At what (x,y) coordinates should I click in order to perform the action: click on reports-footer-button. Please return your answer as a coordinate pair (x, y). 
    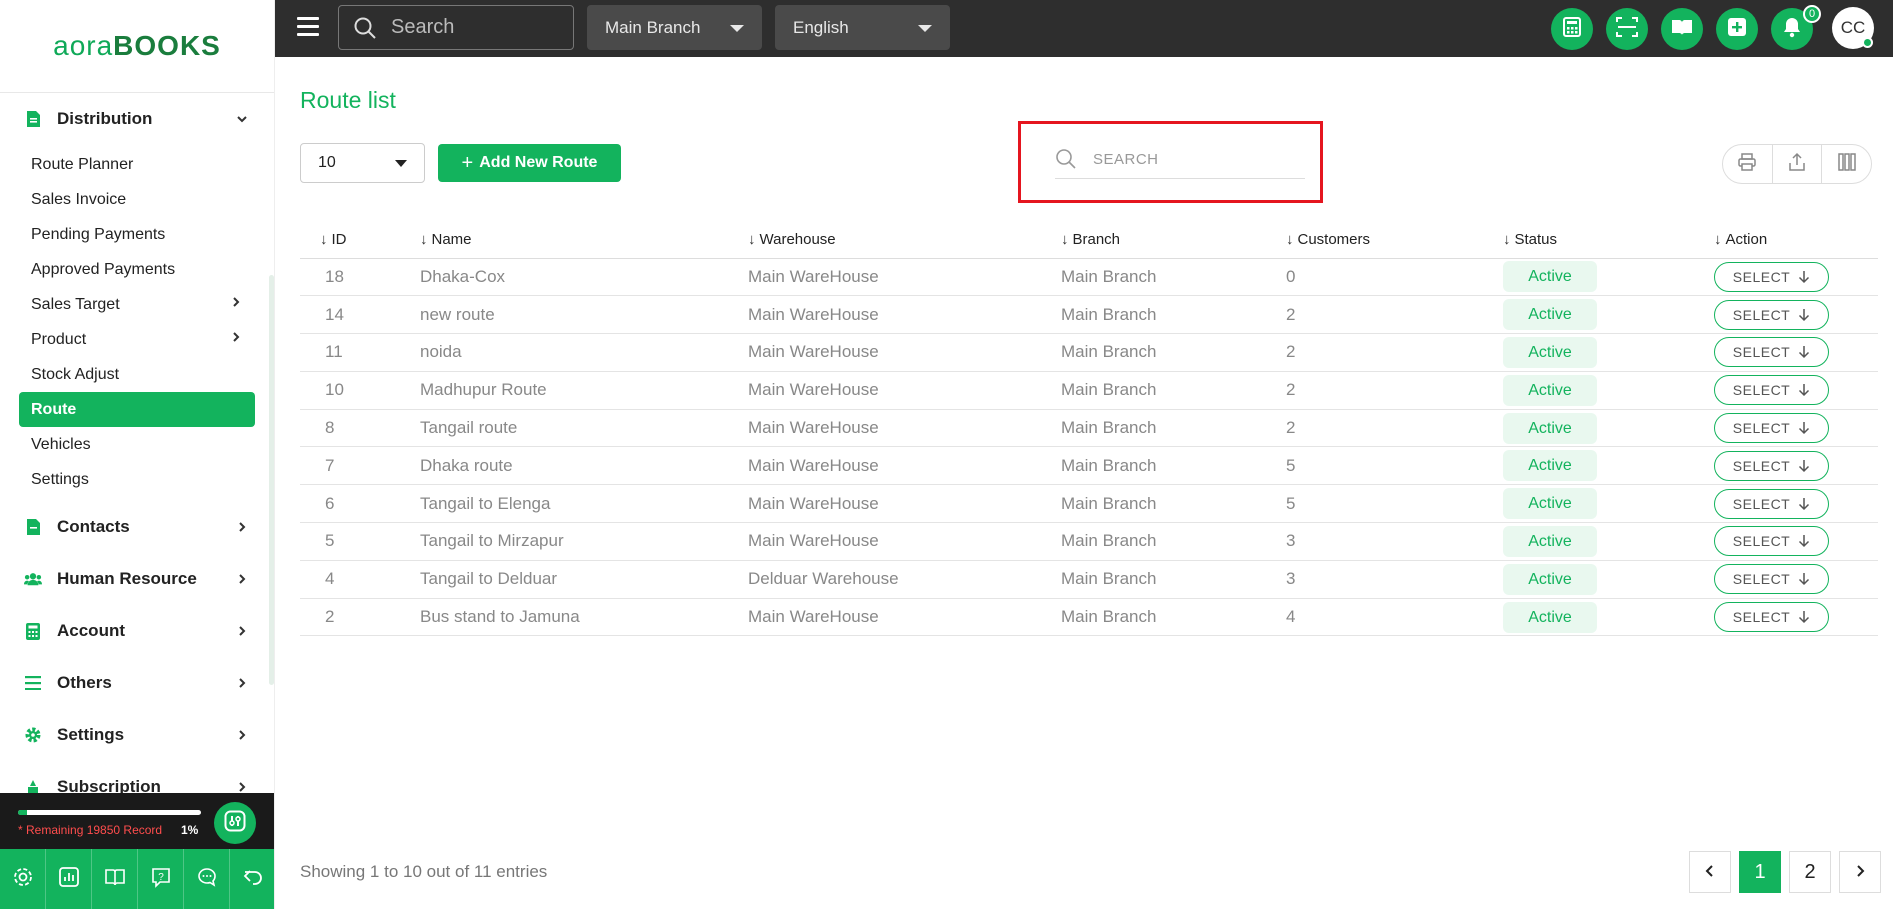
    Looking at the image, I should click on (69, 879).